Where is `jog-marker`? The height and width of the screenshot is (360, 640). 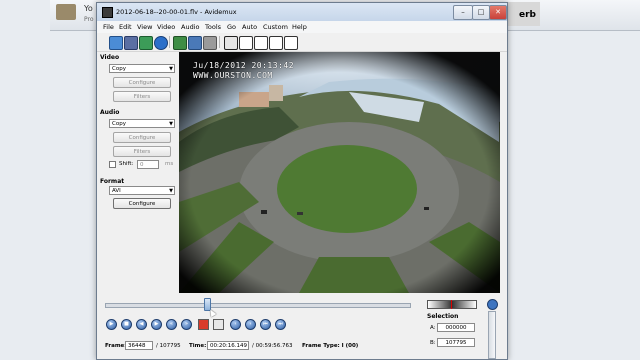
jog-marker is located at coordinates (451, 304).